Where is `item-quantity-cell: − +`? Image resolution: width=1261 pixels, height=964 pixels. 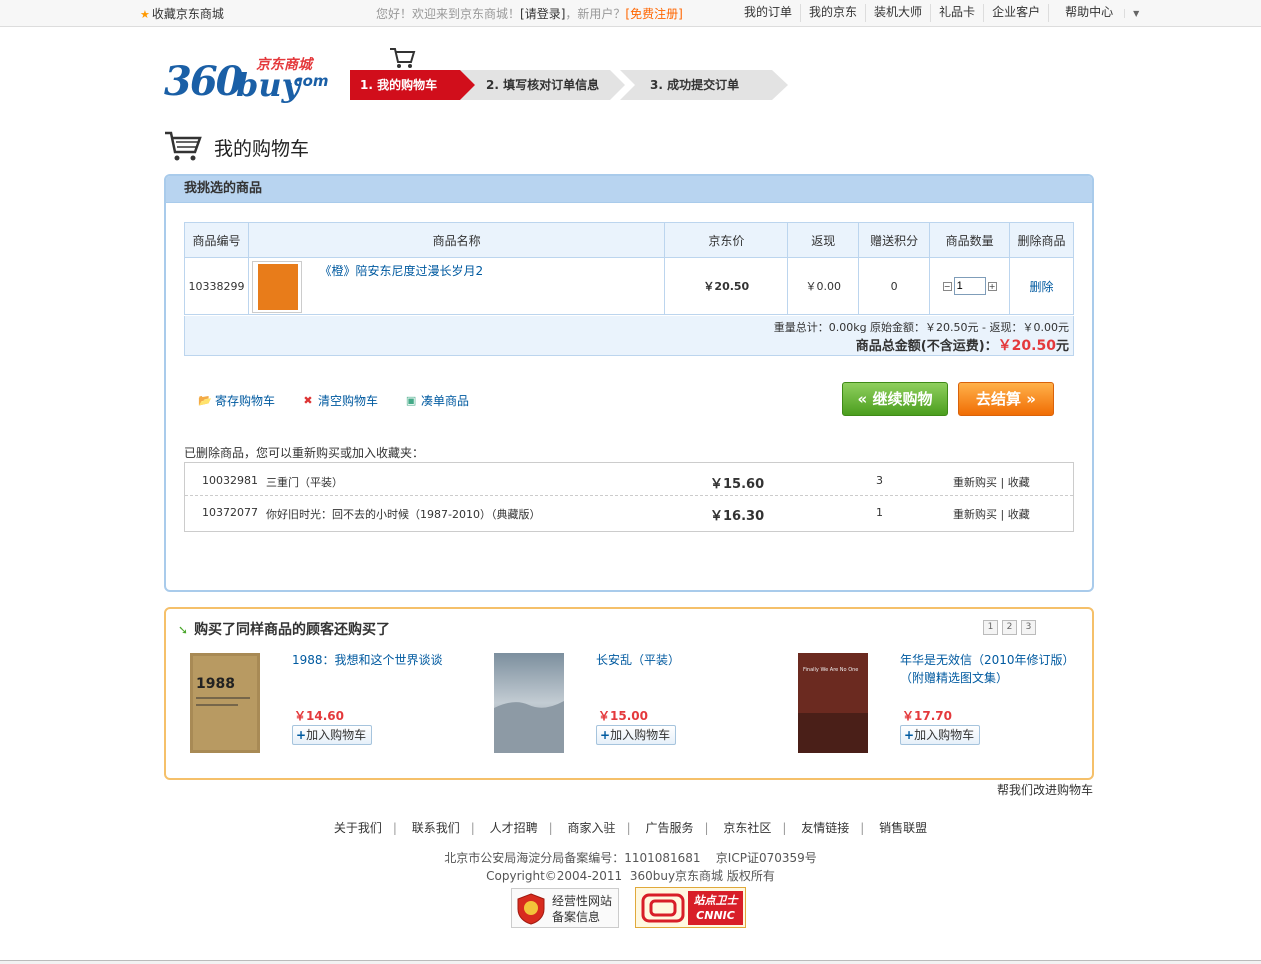 item-quantity-cell: − + is located at coordinates (970, 286).